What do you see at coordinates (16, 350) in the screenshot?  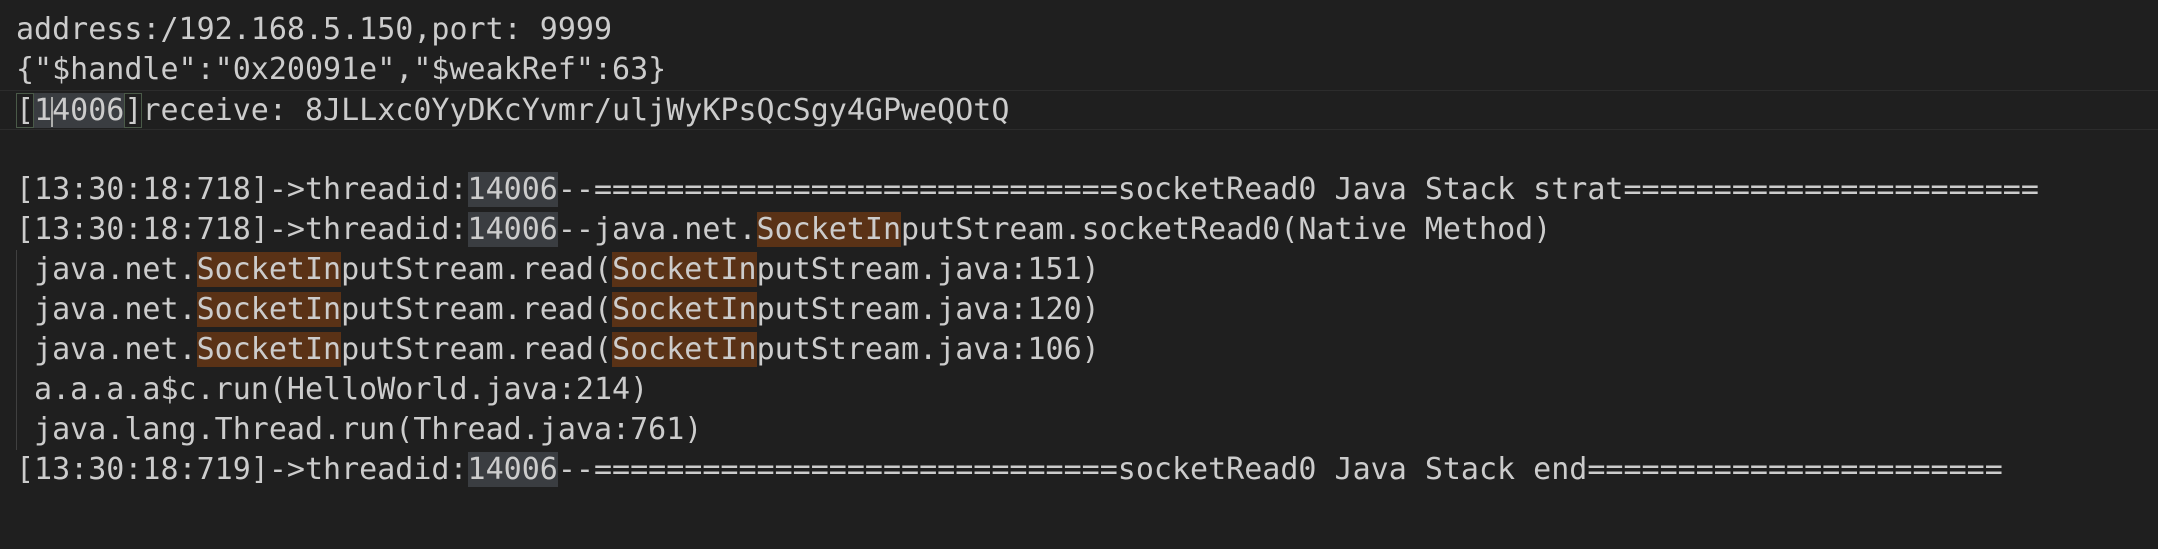 I see `indent-guide` at bounding box center [16, 350].